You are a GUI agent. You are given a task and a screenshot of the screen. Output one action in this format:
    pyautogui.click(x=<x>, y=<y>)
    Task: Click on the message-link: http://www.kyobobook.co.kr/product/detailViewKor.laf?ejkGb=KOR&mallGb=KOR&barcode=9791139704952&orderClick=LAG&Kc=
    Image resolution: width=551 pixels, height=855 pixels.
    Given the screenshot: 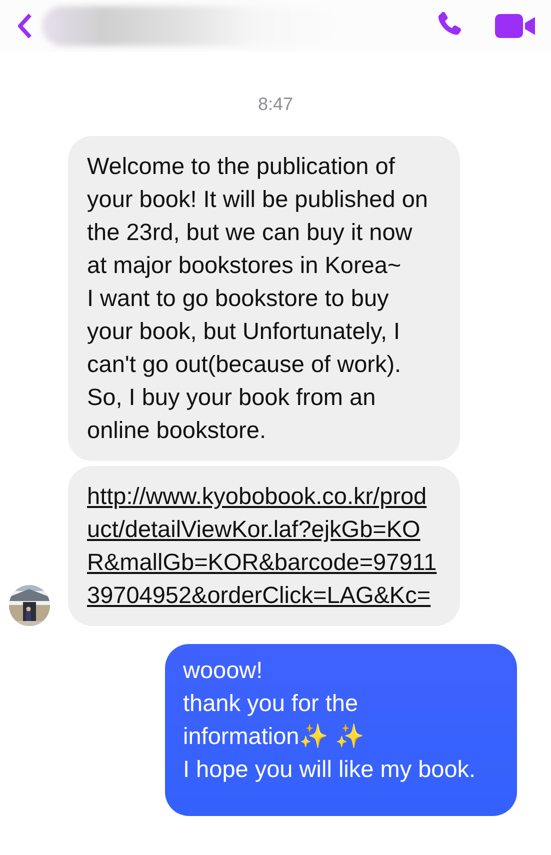 What is the action you would take?
    pyautogui.click(x=262, y=546)
    